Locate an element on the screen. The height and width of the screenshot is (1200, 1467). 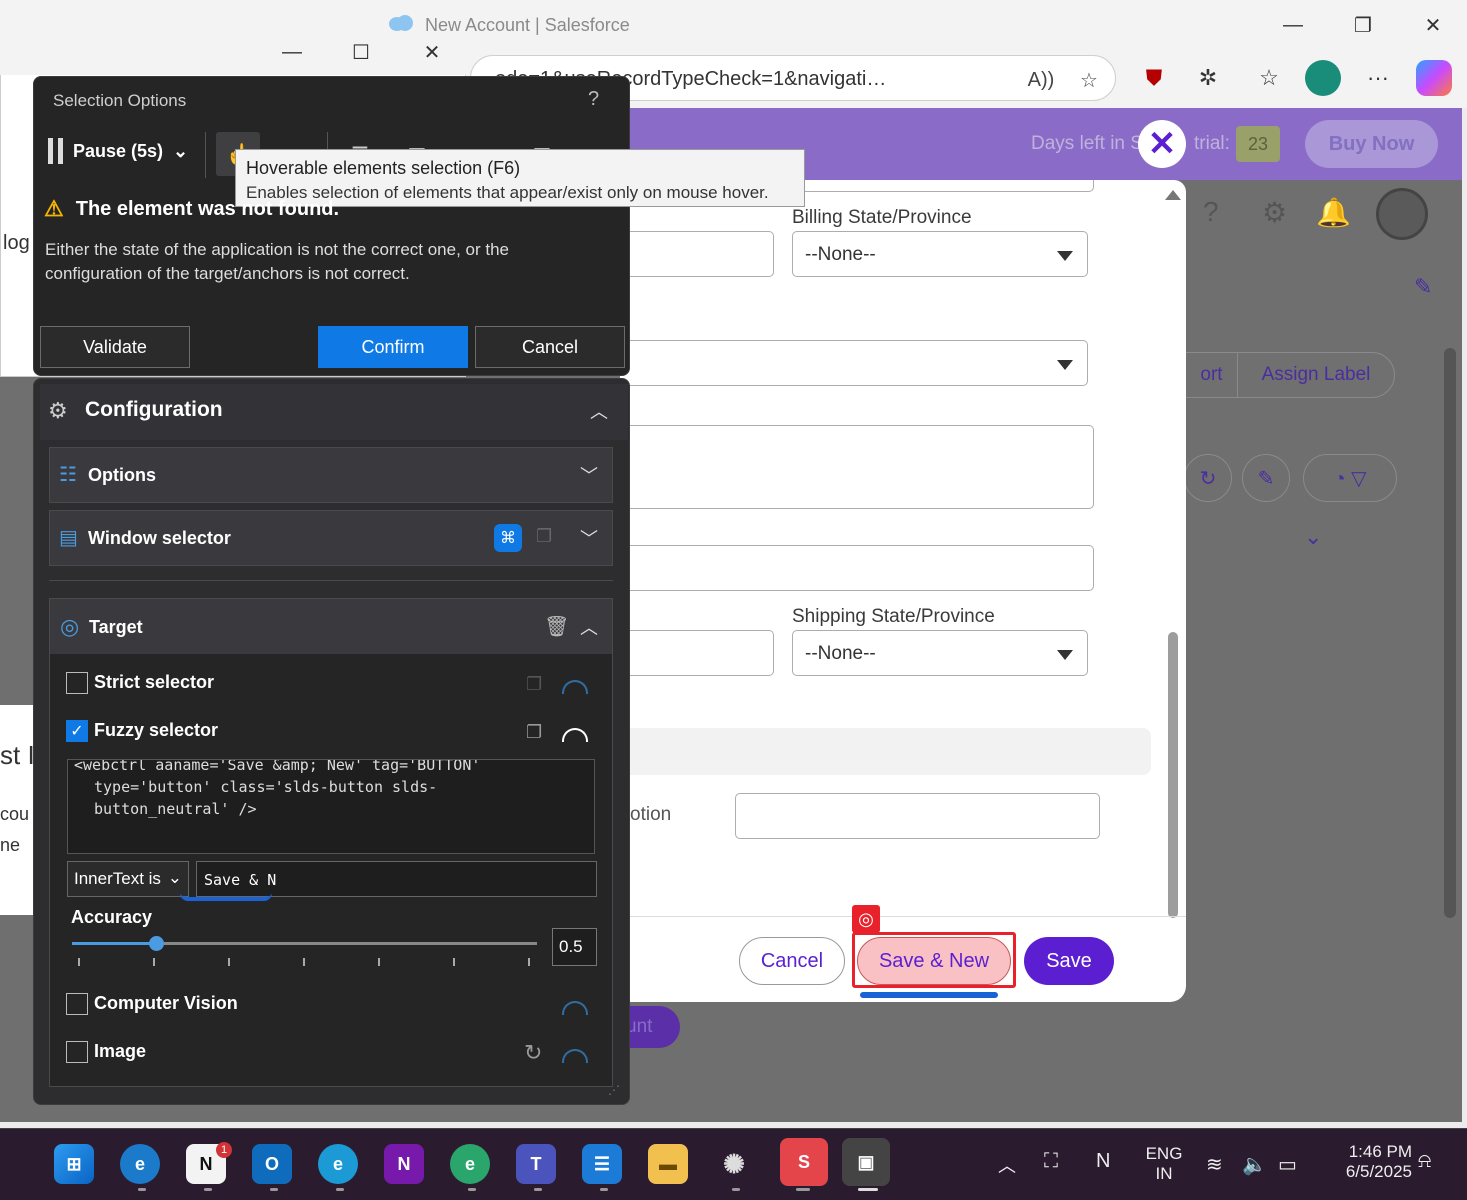
confirm-button: Confirm is located at coordinates (393, 347).